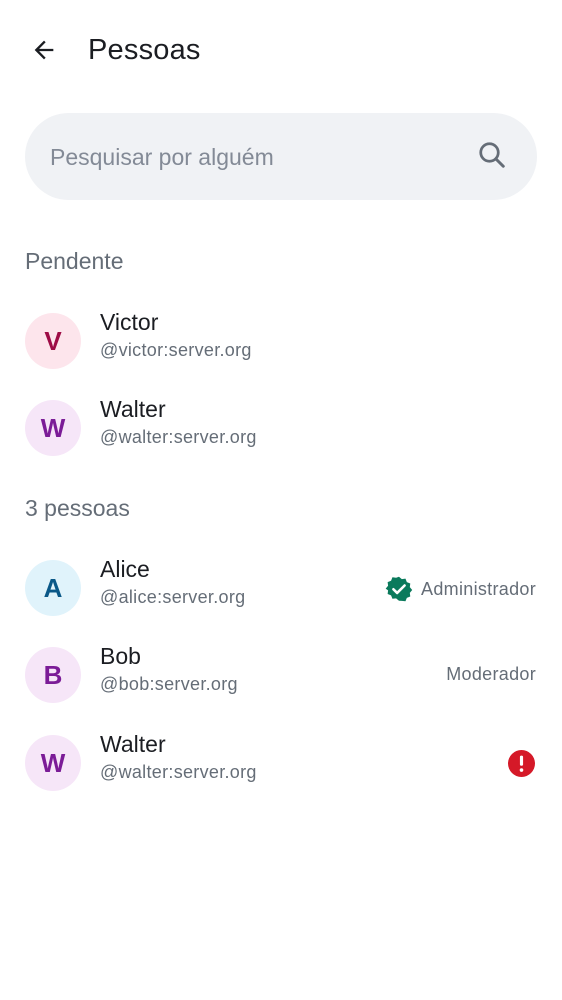 The image size is (562, 1000). I want to click on search-input, so click(260, 157).